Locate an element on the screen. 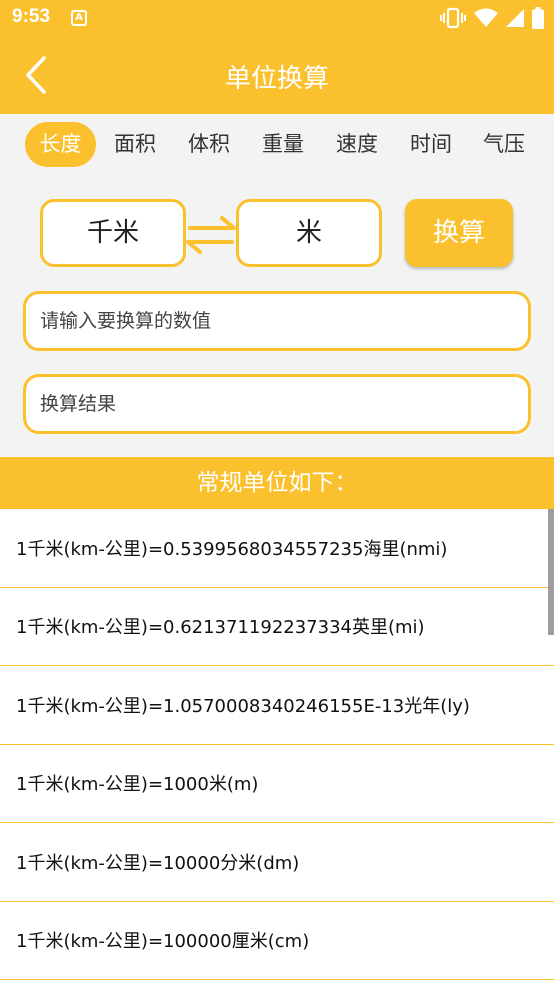  tab-length: 长度 is located at coordinates (60, 144).